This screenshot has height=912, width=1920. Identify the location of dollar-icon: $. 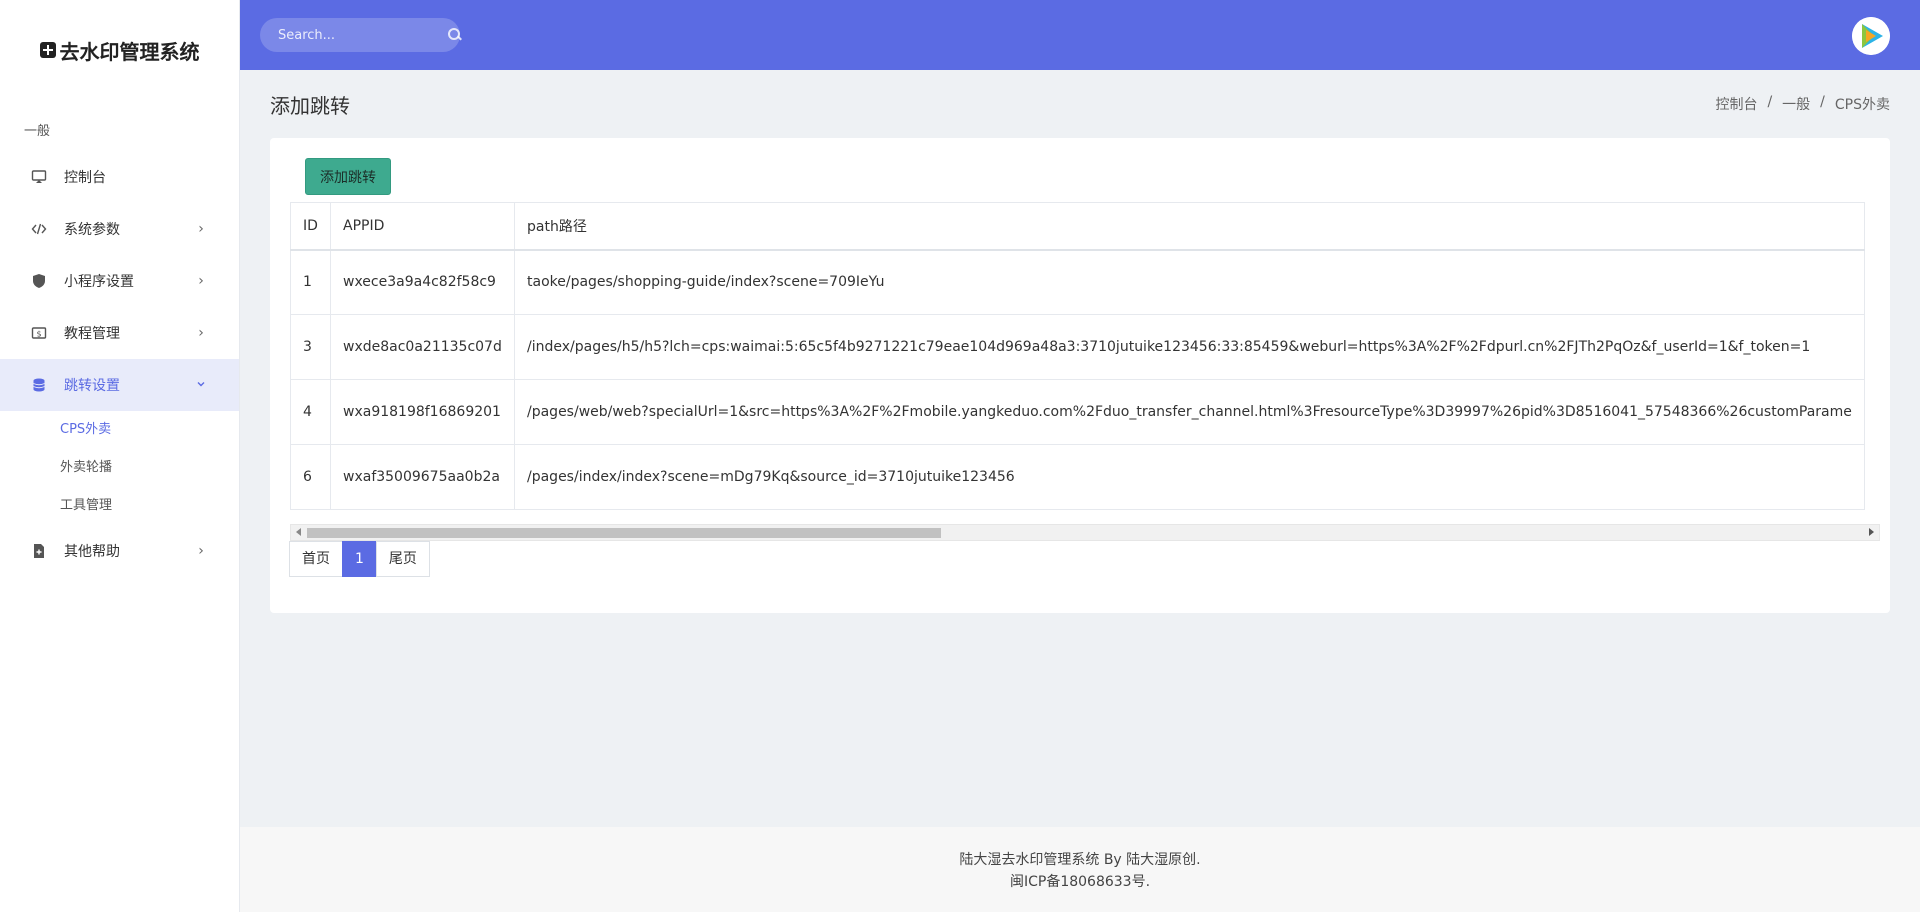
(39, 333).